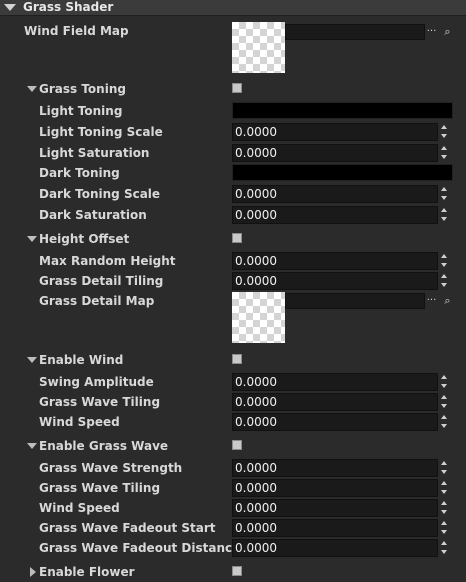 This screenshot has height=582, width=466. I want to click on swing-amplitude-spinner, so click(444, 382).